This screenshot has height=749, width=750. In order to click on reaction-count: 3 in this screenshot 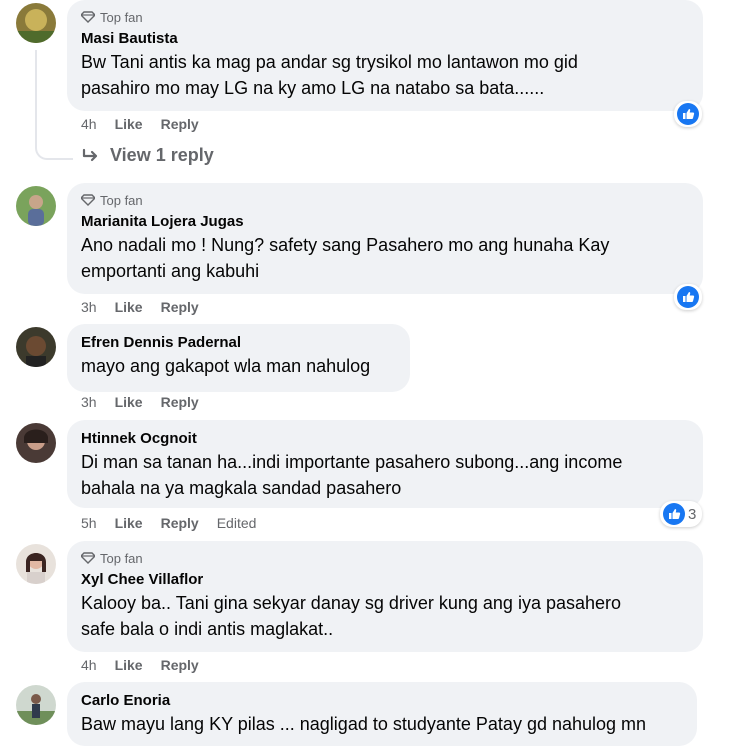, I will do `click(692, 514)`.